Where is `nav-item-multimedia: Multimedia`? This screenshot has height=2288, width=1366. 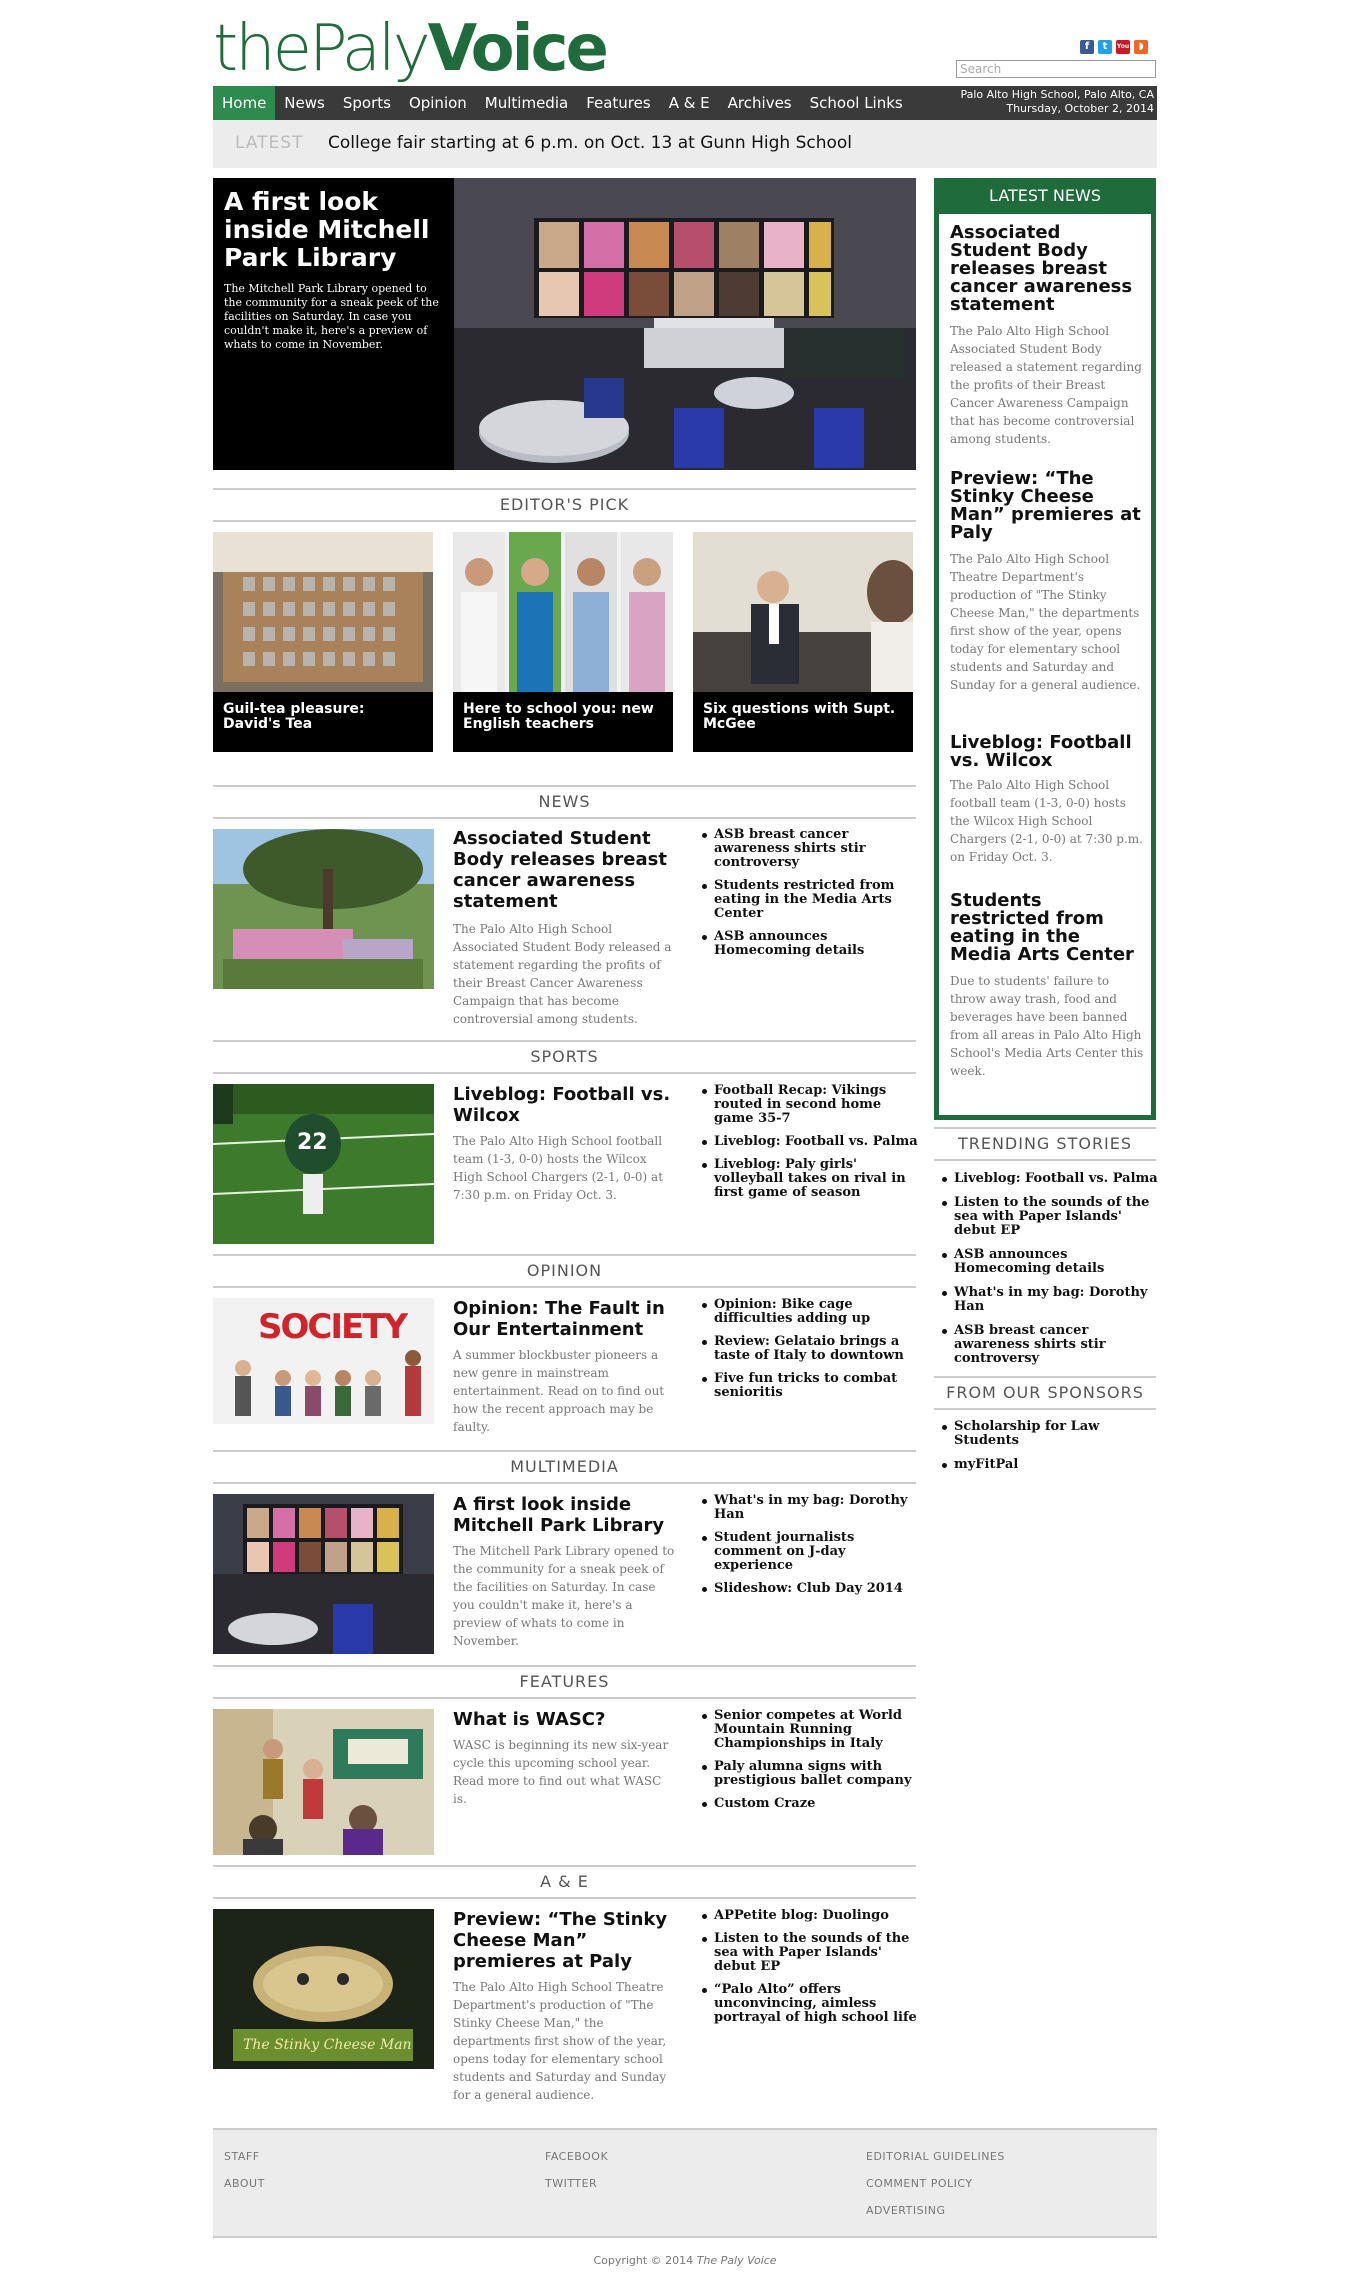 nav-item-multimedia: Multimedia is located at coordinates (526, 103).